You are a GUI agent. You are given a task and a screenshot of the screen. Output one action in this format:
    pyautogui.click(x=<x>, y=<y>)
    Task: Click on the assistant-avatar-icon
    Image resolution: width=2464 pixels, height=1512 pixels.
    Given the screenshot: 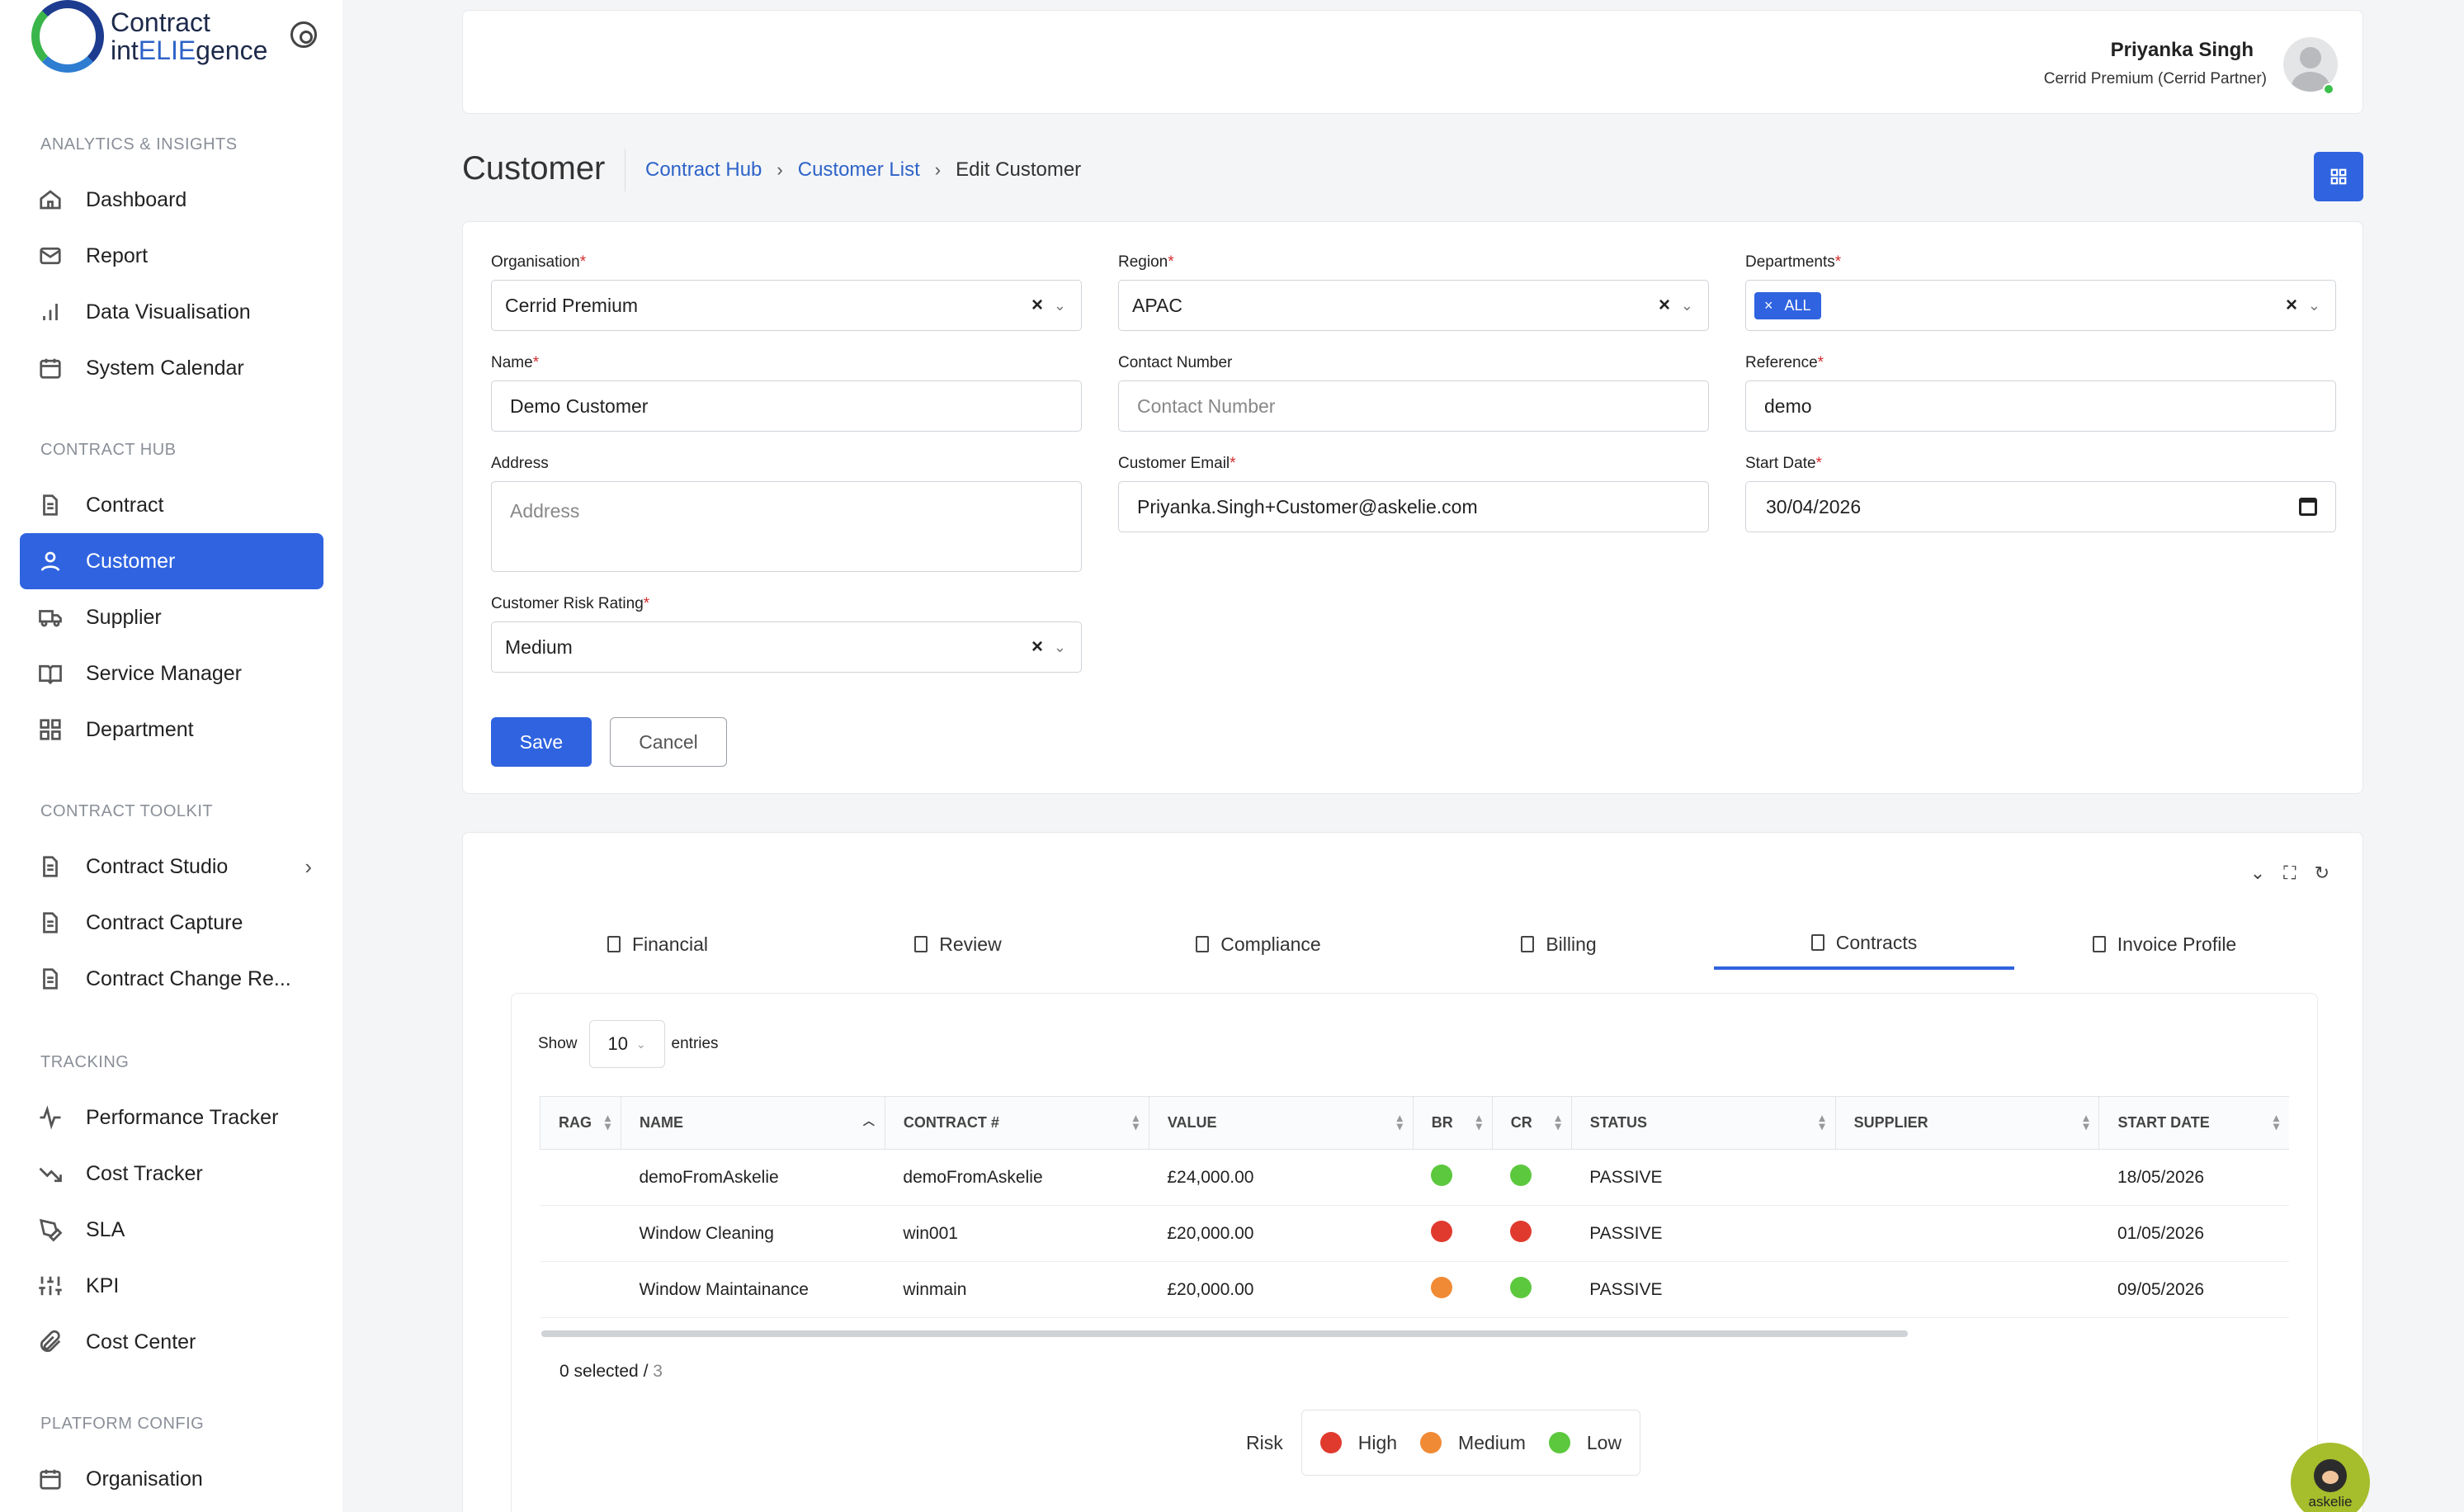 What is the action you would take?
    pyautogui.click(x=2330, y=1476)
    